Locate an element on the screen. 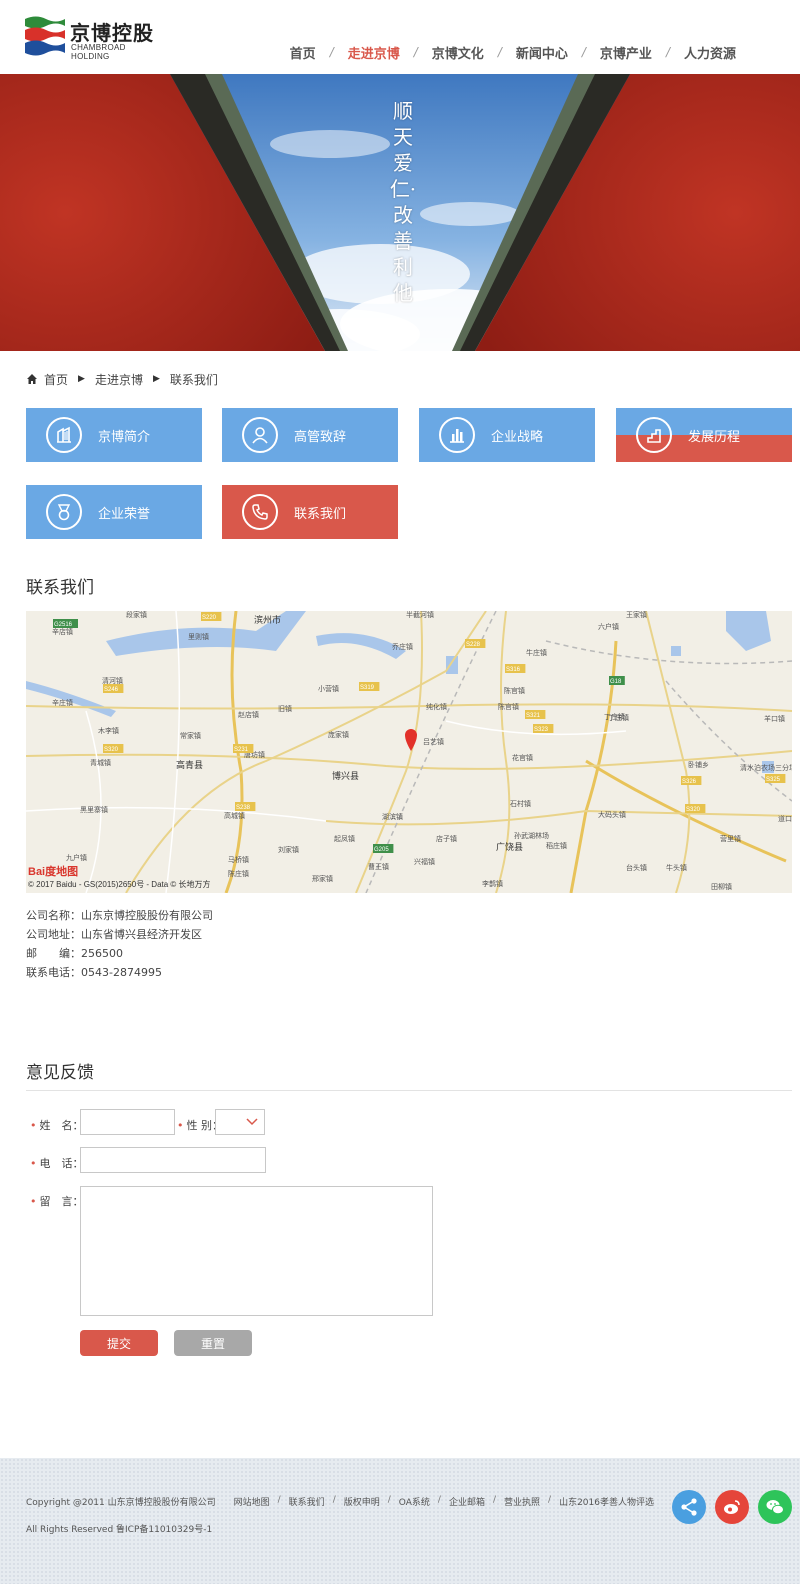 This screenshot has height=1584, width=800. phone-label: • 电 话： is located at coordinates (57, 1163).